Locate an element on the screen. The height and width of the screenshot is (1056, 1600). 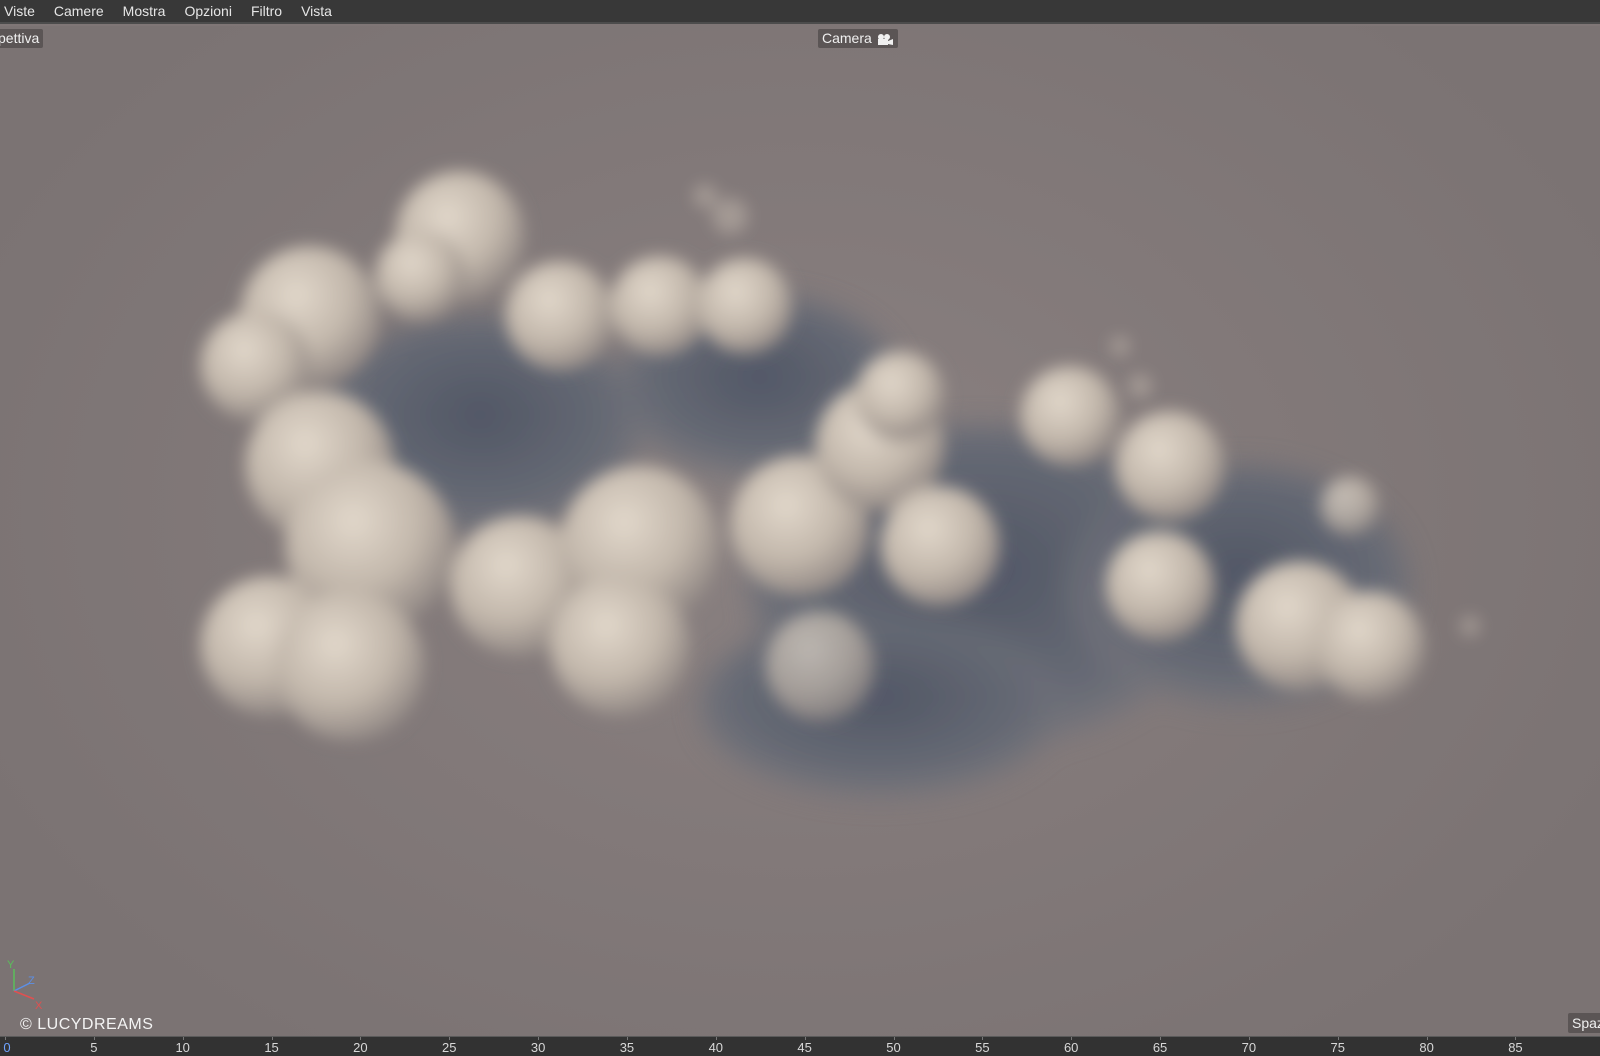
timeline-tick-label: 5 is located at coordinates (94, 1047).